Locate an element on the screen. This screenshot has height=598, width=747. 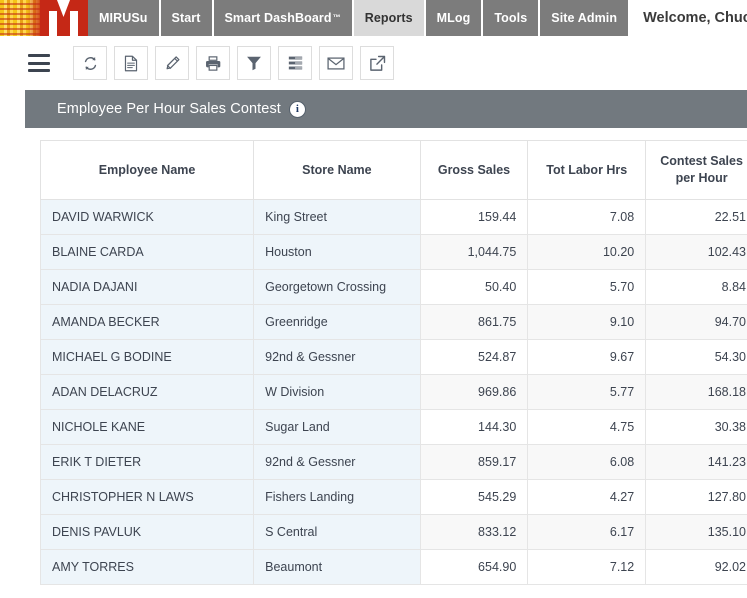
edit-button is located at coordinates (172, 63).